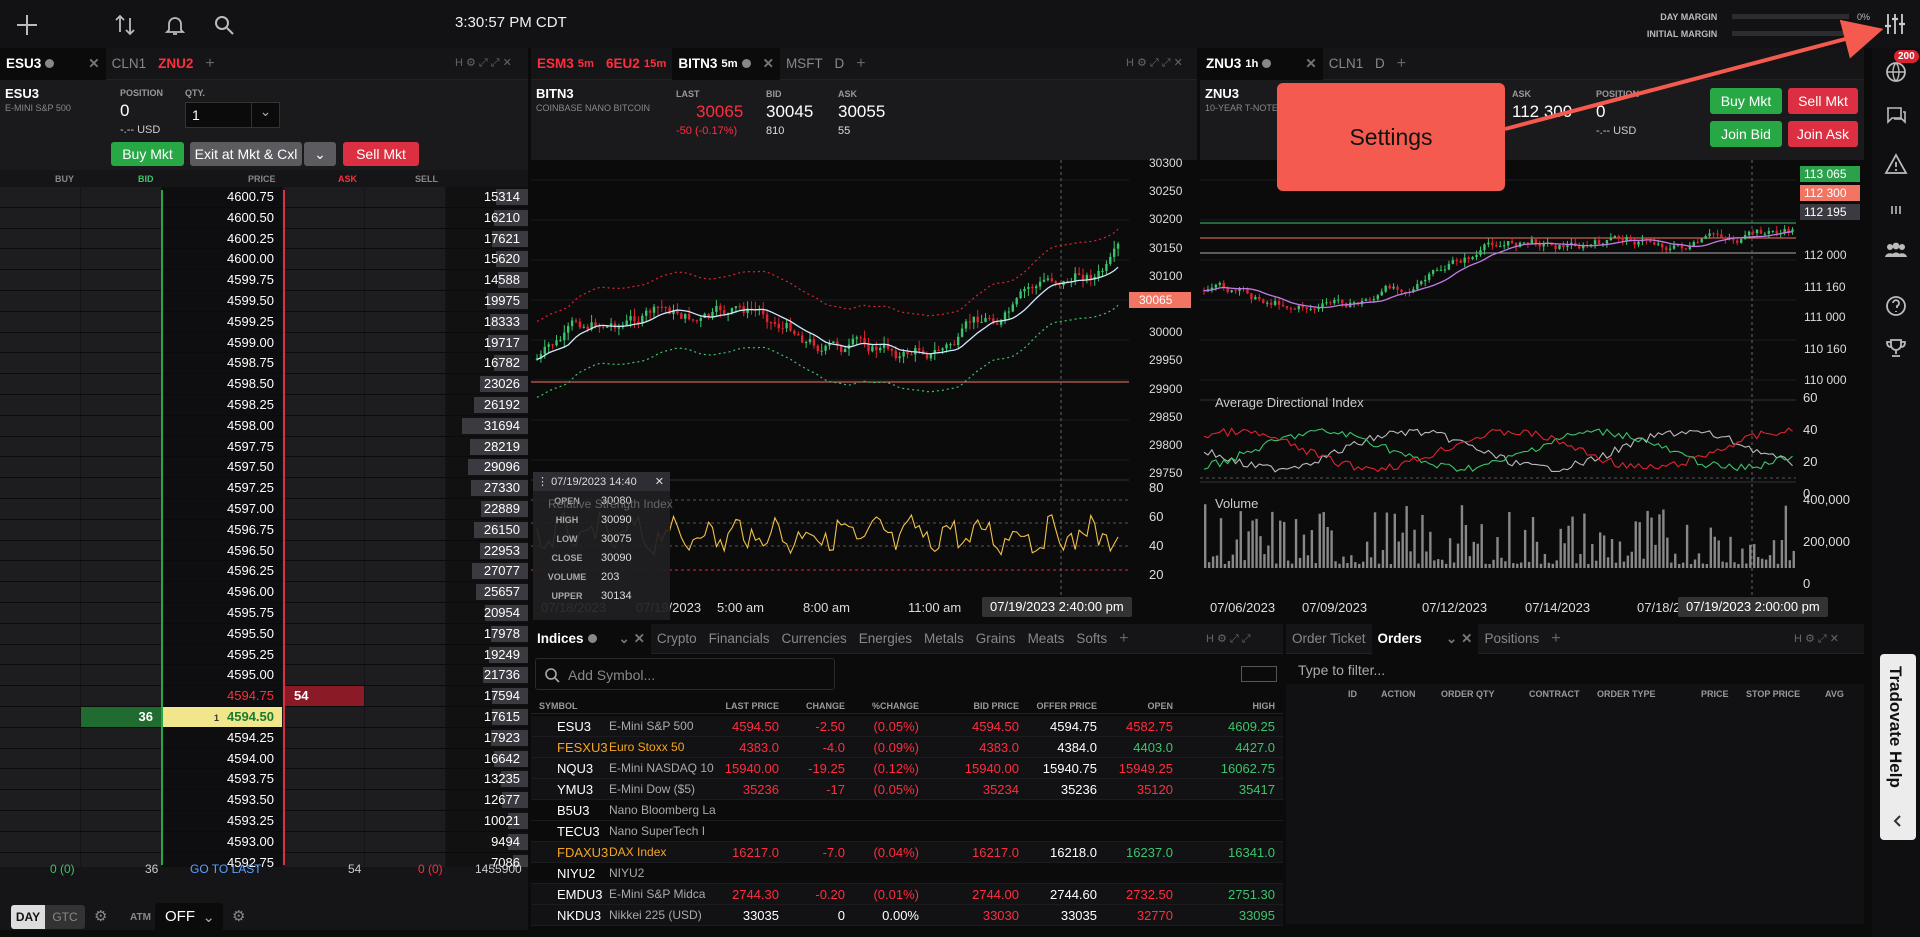 The height and width of the screenshot is (937, 1920). What do you see at coordinates (1896, 116) in the screenshot?
I see `chat-icon` at bounding box center [1896, 116].